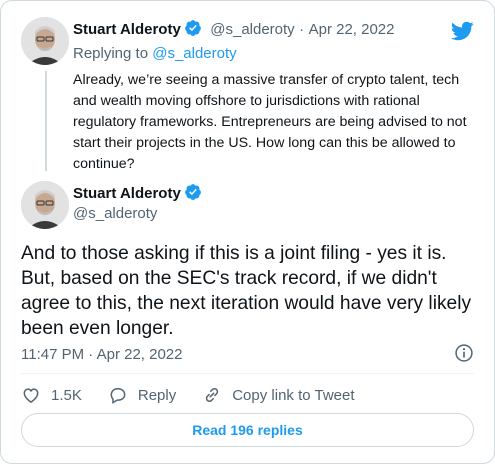 The image size is (495, 464). What do you see at coordinates (462, 31) in the screenshot?
I see `twitter-bird-icon` at bounding box center [462, 31].